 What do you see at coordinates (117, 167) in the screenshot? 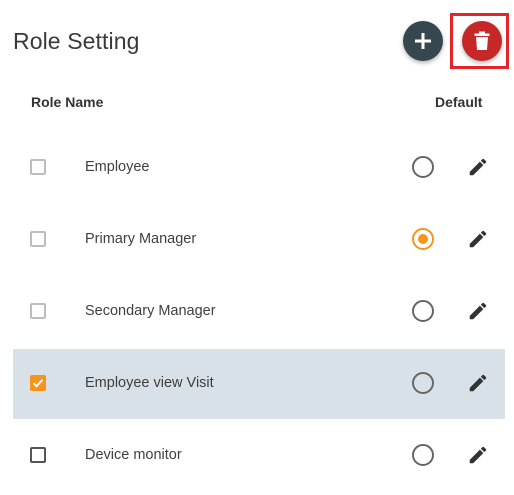
I see `role-name: Employee` at bounding box center [117, 167].